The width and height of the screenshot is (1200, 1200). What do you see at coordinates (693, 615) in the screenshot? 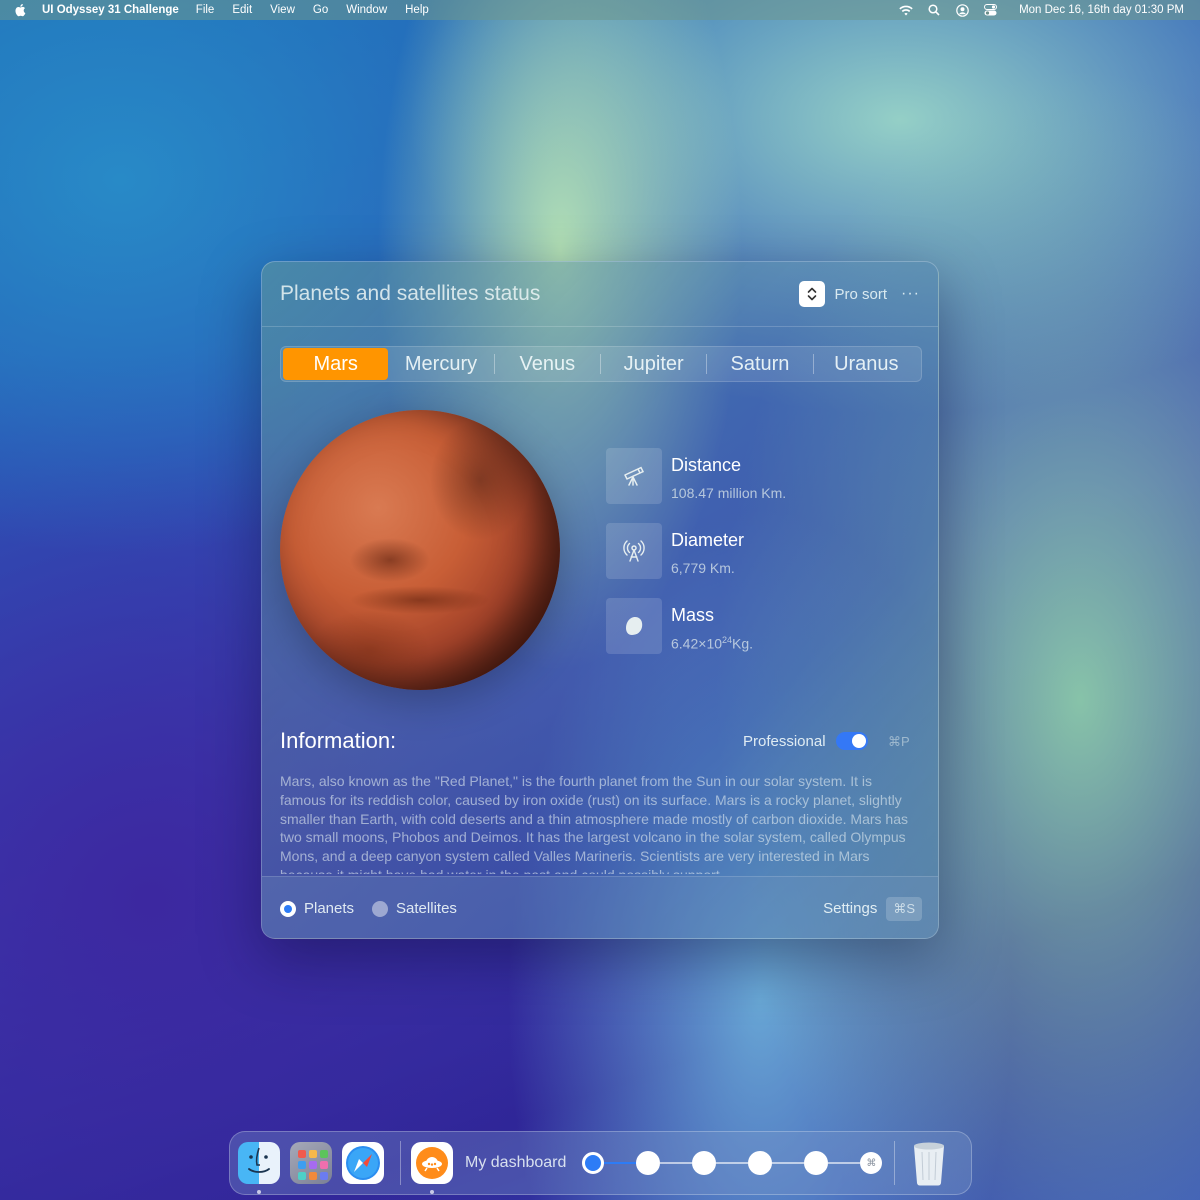
I see `mass-label: Mass` at bounding box center [693, 615].